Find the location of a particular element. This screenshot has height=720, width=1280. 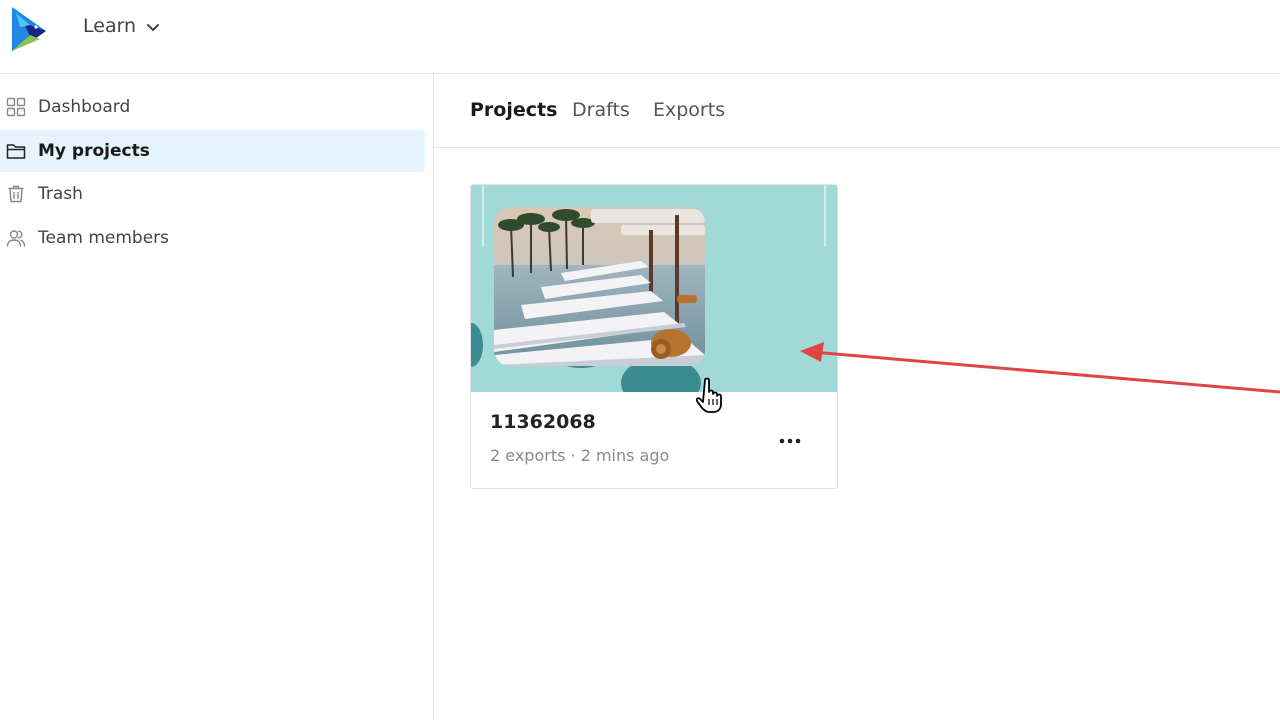

project-card: 11362068 2 exports · 2 mins ago is located at coordinates (654, 336).